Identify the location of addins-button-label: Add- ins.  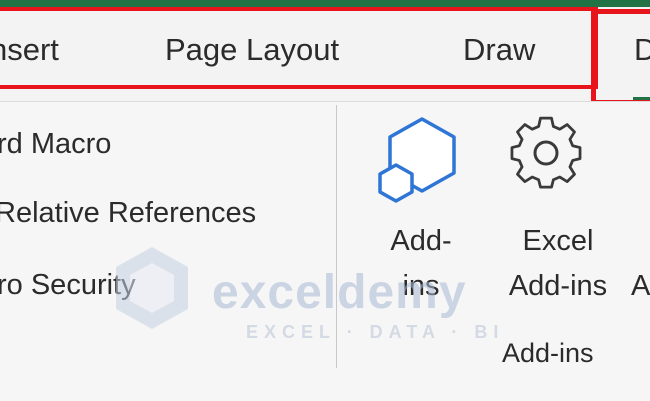
(421, 264).